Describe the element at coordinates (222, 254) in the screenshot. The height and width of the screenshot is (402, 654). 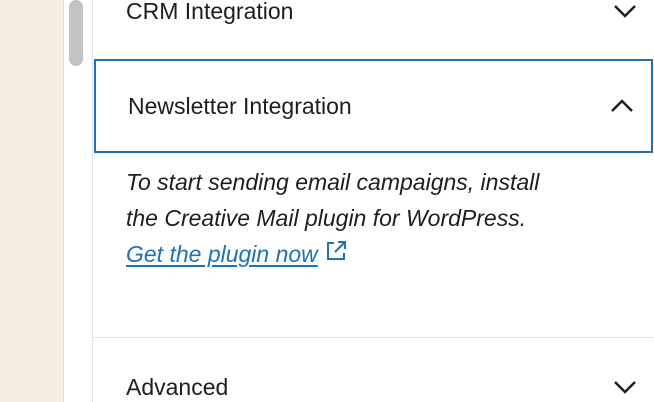
I see `get-plugin-link: Get the plugin now` at that location.